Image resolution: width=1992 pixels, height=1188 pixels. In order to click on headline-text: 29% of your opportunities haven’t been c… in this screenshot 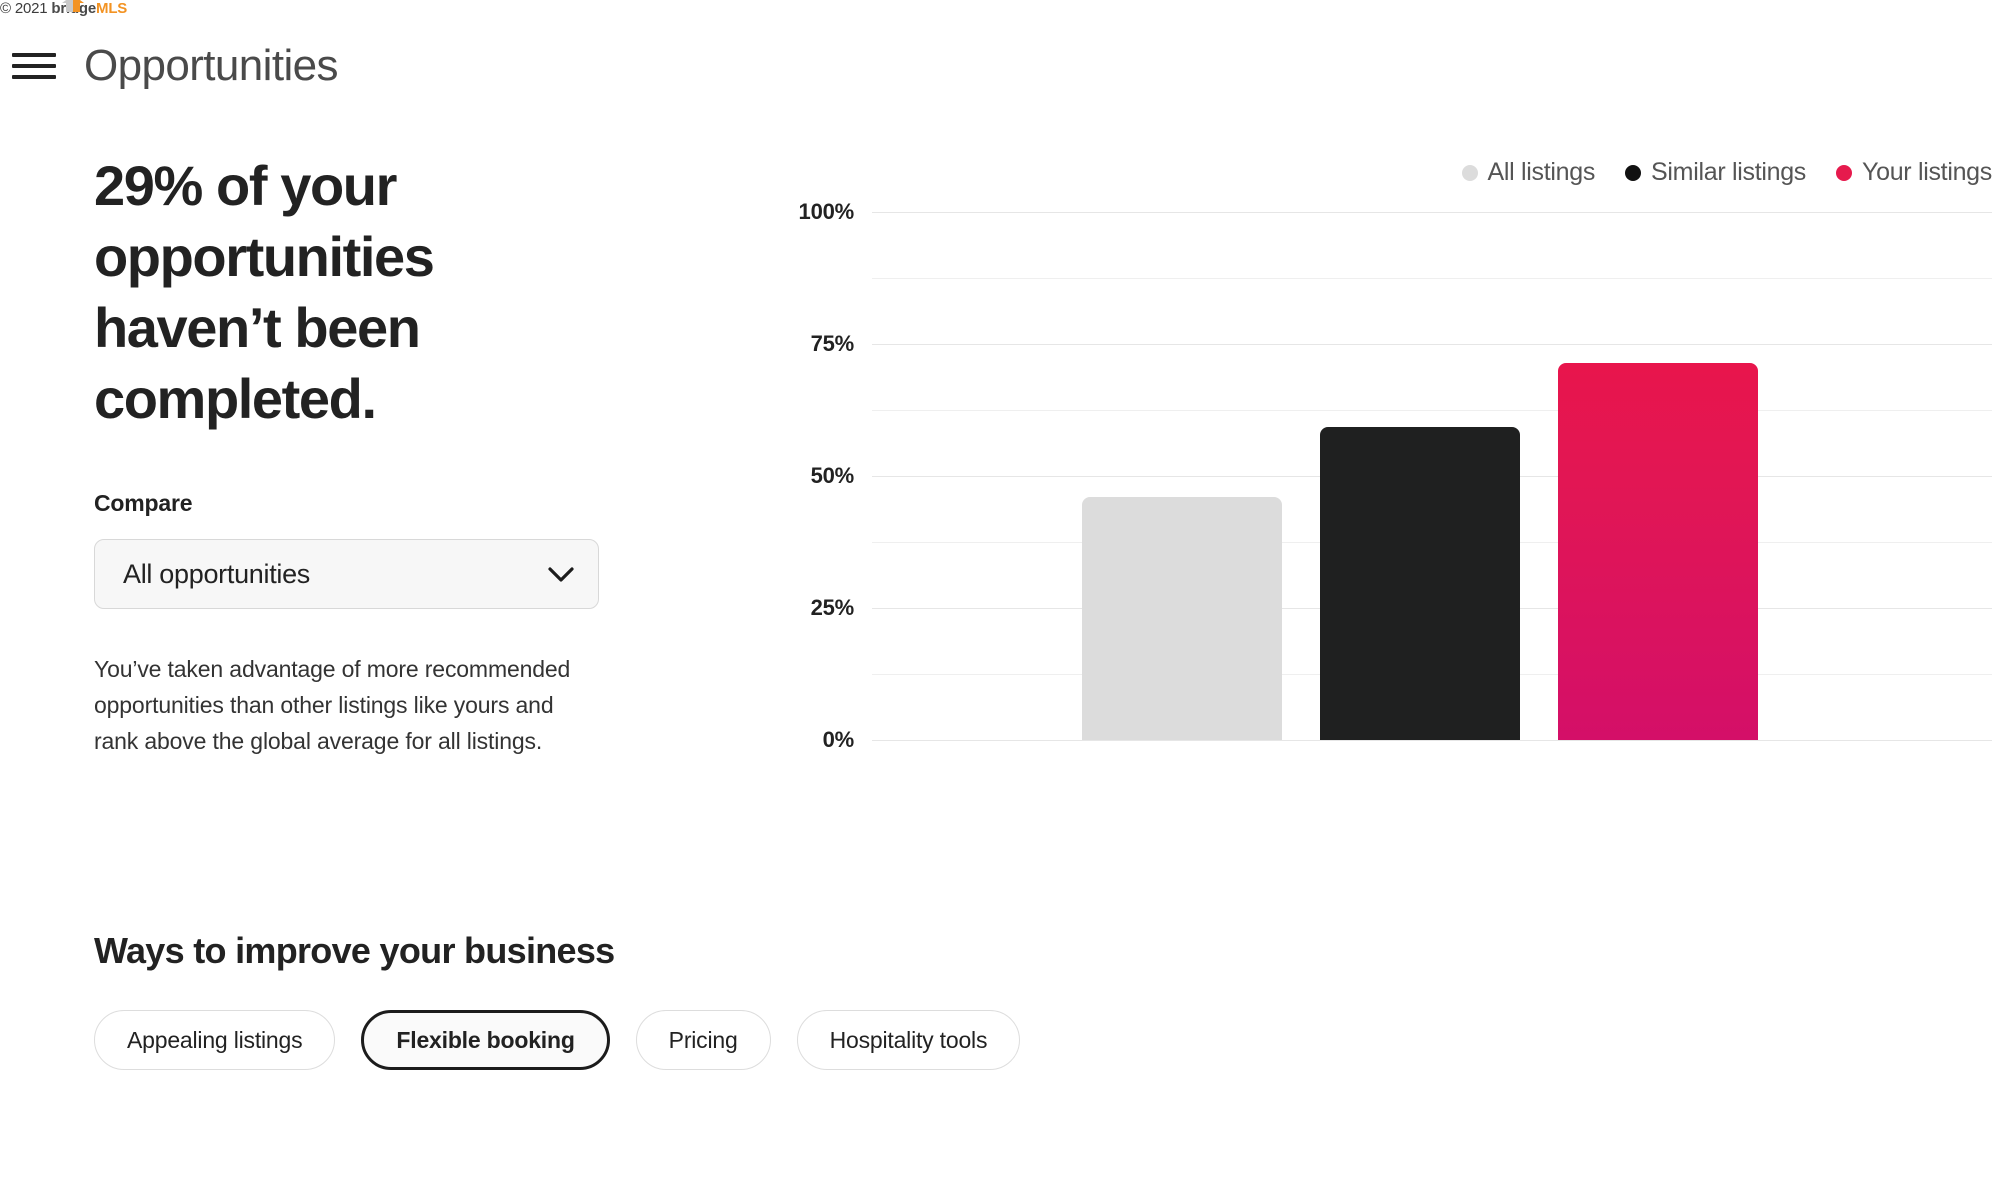, I will do `click(264, 292)`.